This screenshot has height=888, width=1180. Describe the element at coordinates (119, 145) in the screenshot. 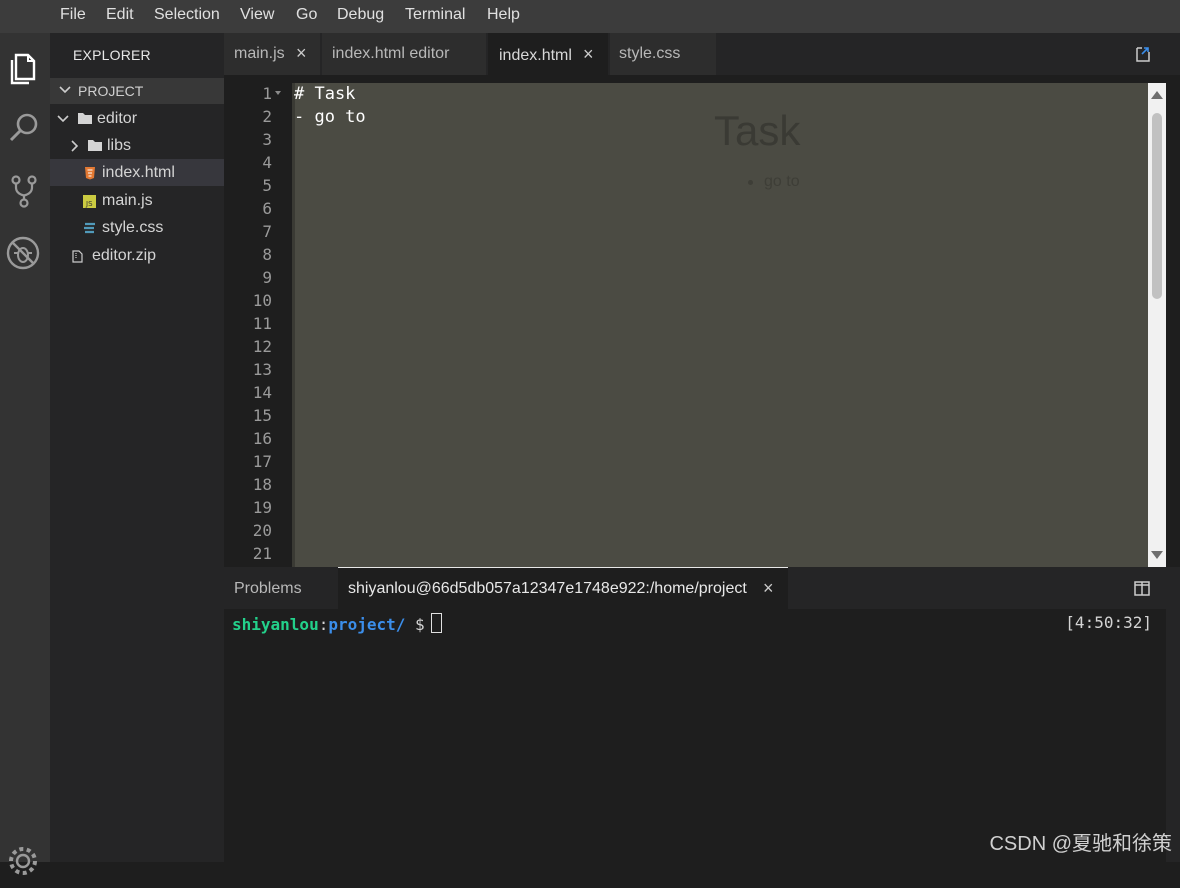

I see `tree-item-label: libs` at that location.